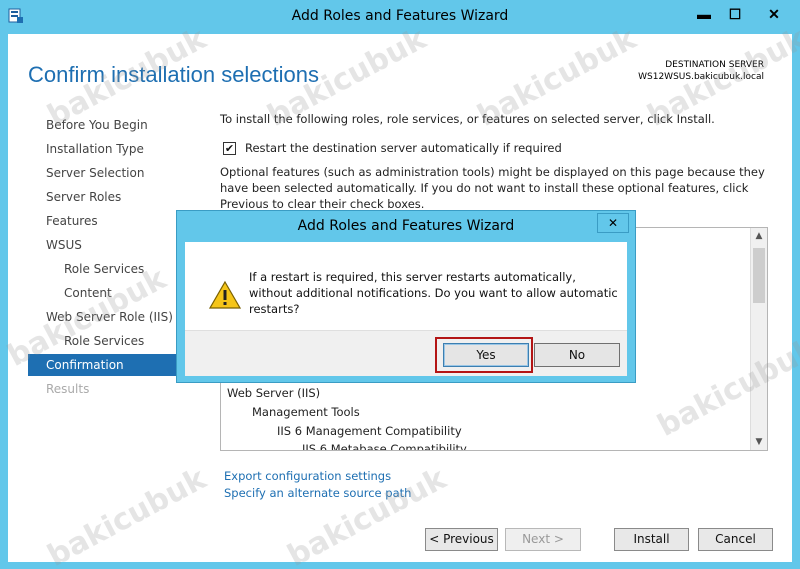 This screenshot has width=800, height=569. Describe the element at coordinates (307, 476) in the screenshot. I see `export-config-link: Export configuration settings` at that location.